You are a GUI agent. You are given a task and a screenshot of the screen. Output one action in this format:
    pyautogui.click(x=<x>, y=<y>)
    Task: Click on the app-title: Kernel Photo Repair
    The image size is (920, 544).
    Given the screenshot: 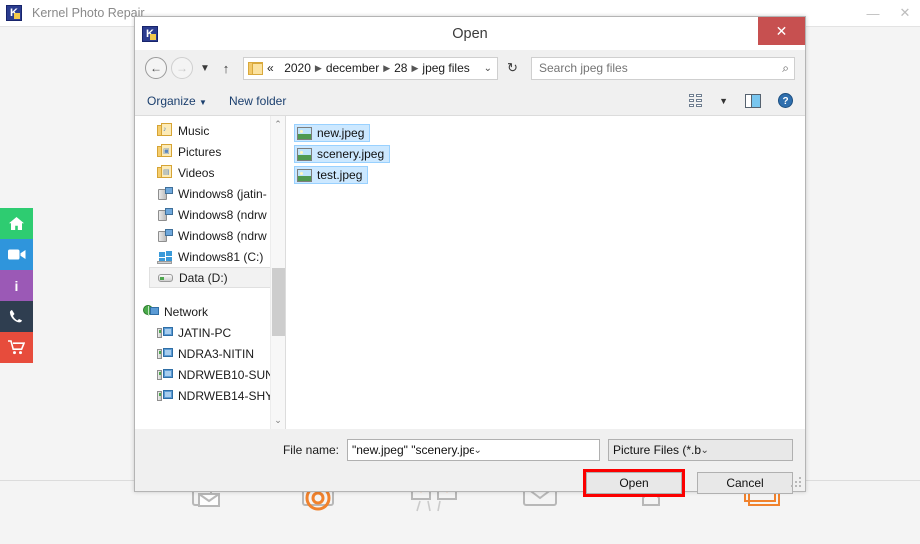 What is the action you would take?
    pyautogui.click(x=88, y=13)
    